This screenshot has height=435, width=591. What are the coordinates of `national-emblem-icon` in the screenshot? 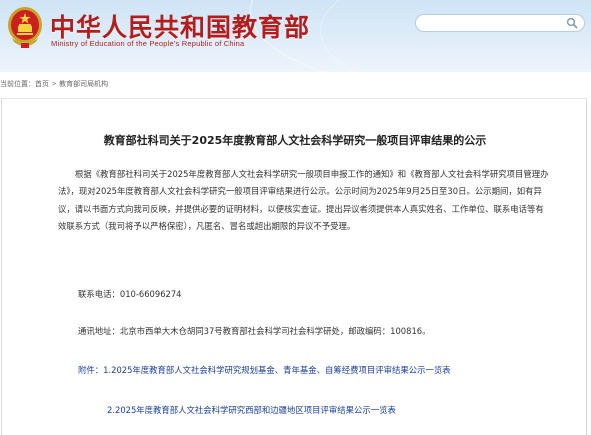 It's located at (25, 27).